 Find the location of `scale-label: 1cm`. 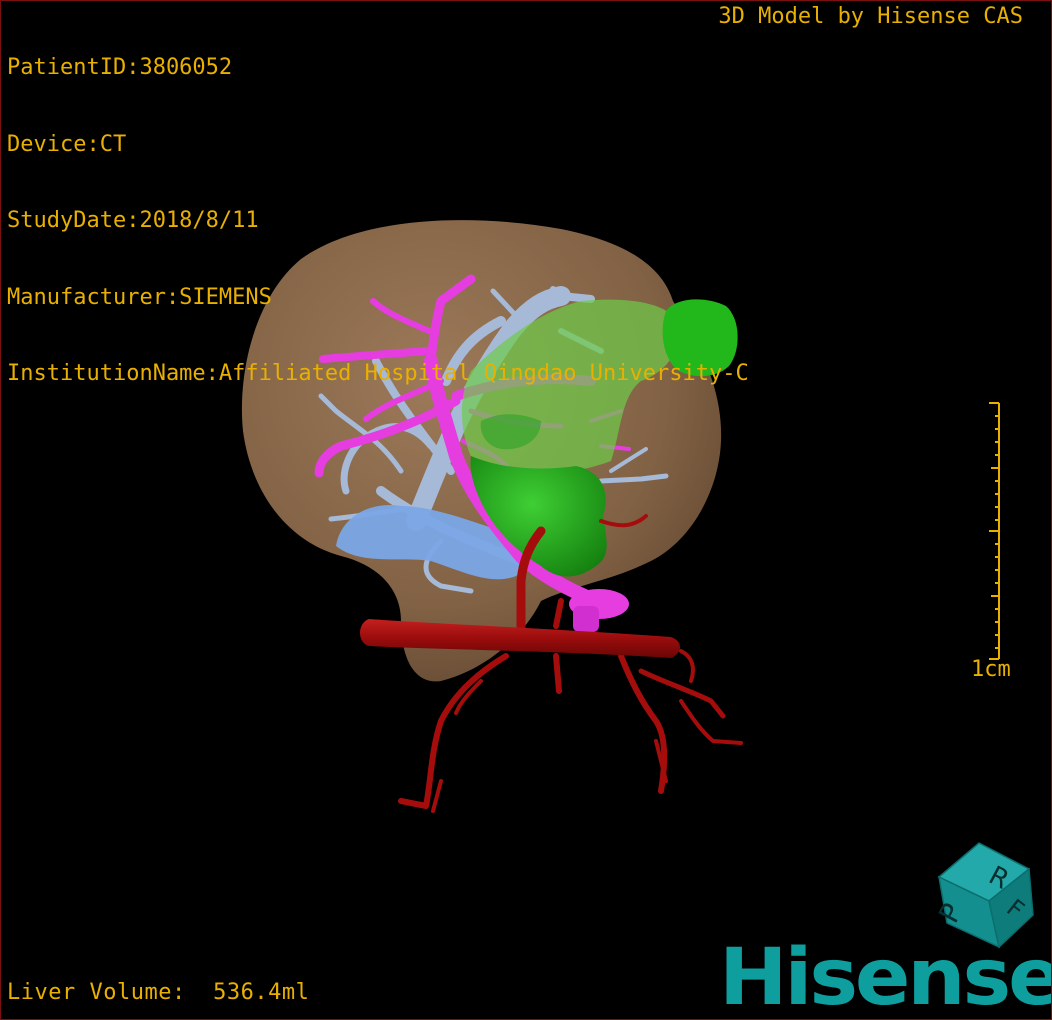

scale-label: 1cm is located at coordinates (991, 669).